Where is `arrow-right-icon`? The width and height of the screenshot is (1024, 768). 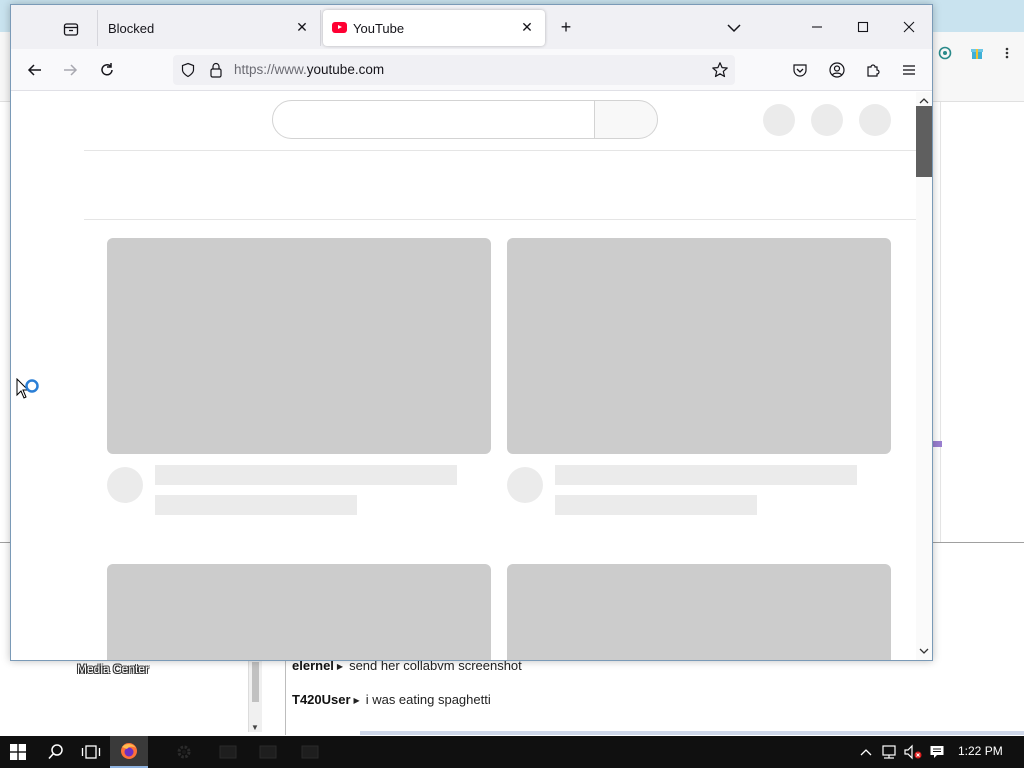
arrow-right-icon is located at coordinates (71, 70).